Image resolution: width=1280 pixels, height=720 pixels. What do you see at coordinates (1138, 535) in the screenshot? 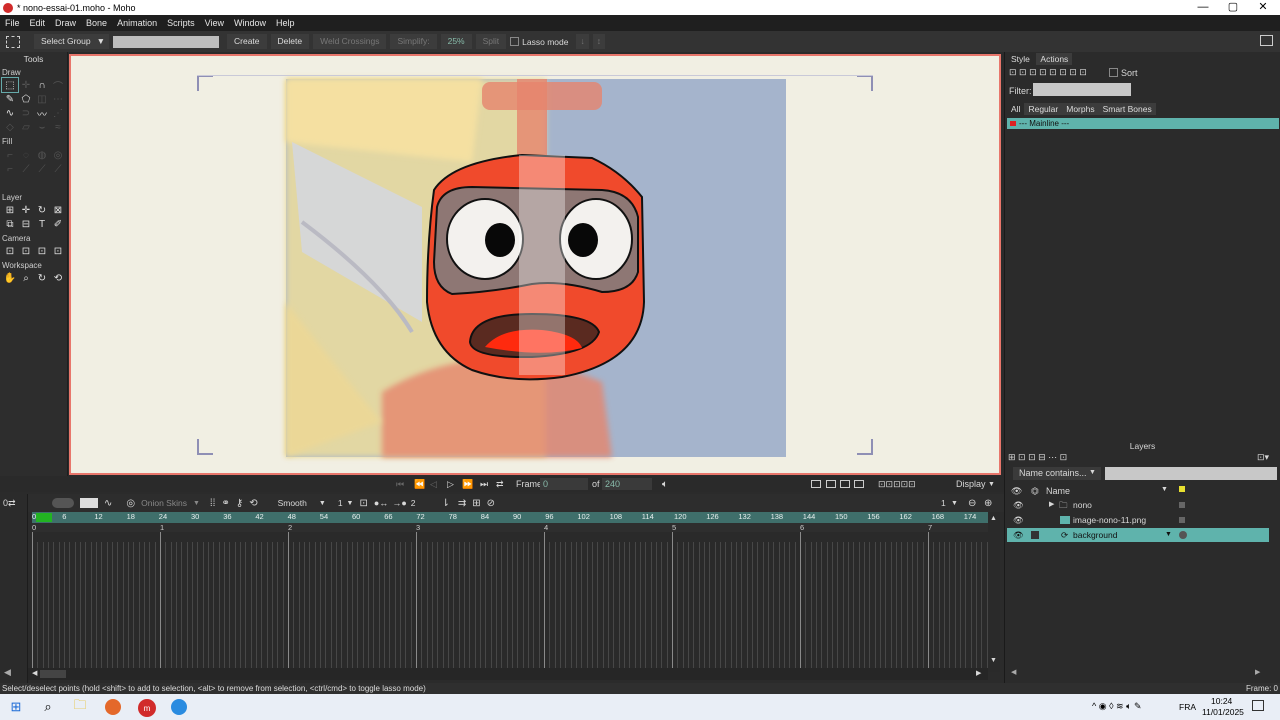
I see `layer-row-background: 👁︎ ⟳ background ▼` at bounding box center [1138, 535].